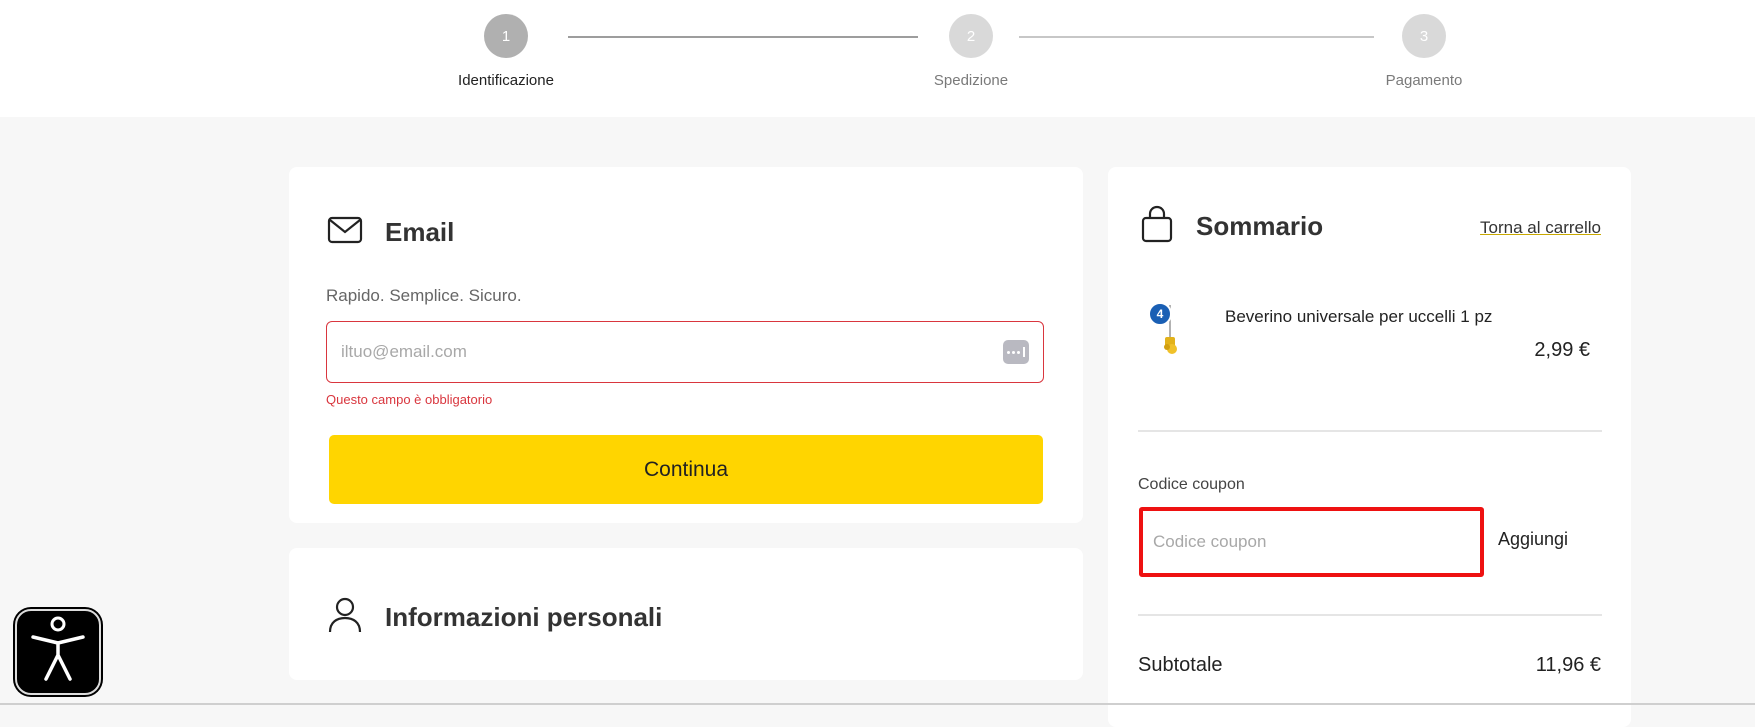  Describe the element at coordinates (1533, 539) in the screenshot. I see `add-coupon-button: Aggiungi` at that location.